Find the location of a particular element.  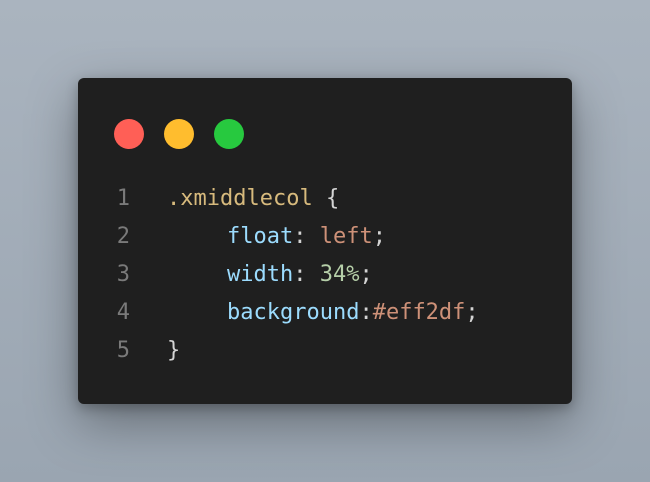

line-number: 2 is located at coordinates (123, 236).